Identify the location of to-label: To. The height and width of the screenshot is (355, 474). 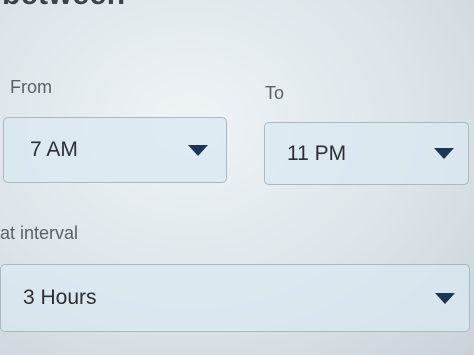
(275, 93).